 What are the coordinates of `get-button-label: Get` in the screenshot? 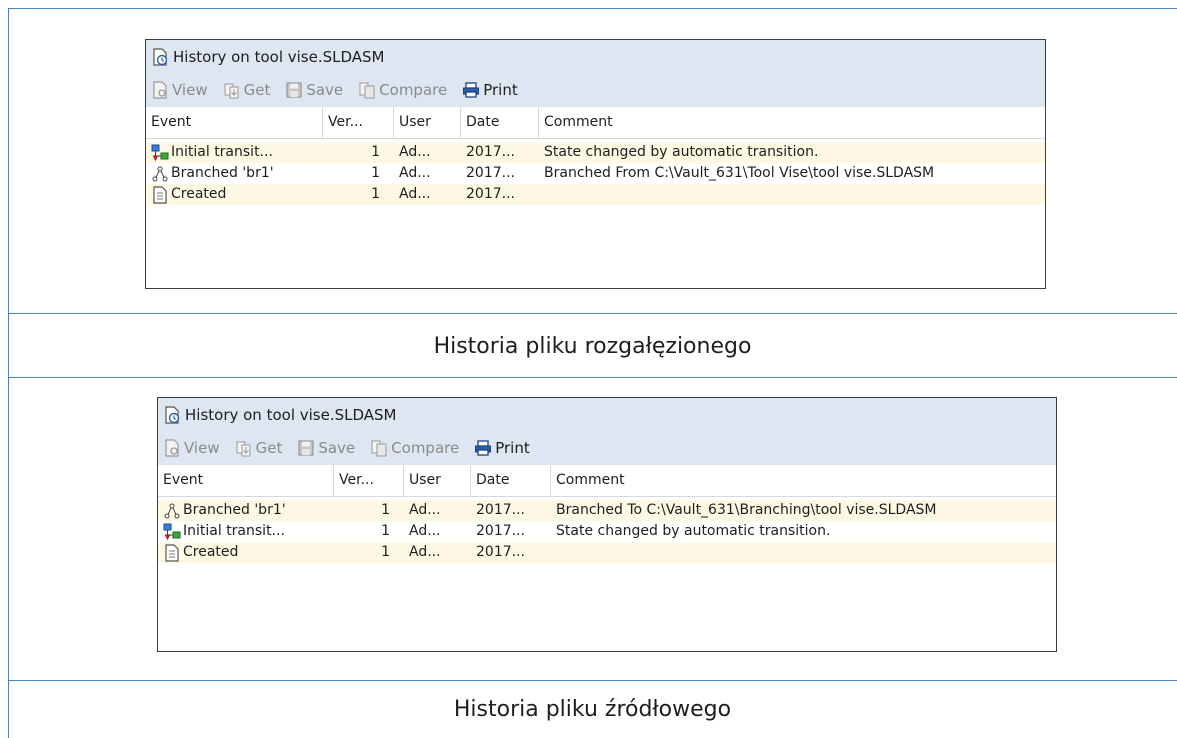 It's located at (269, 448).